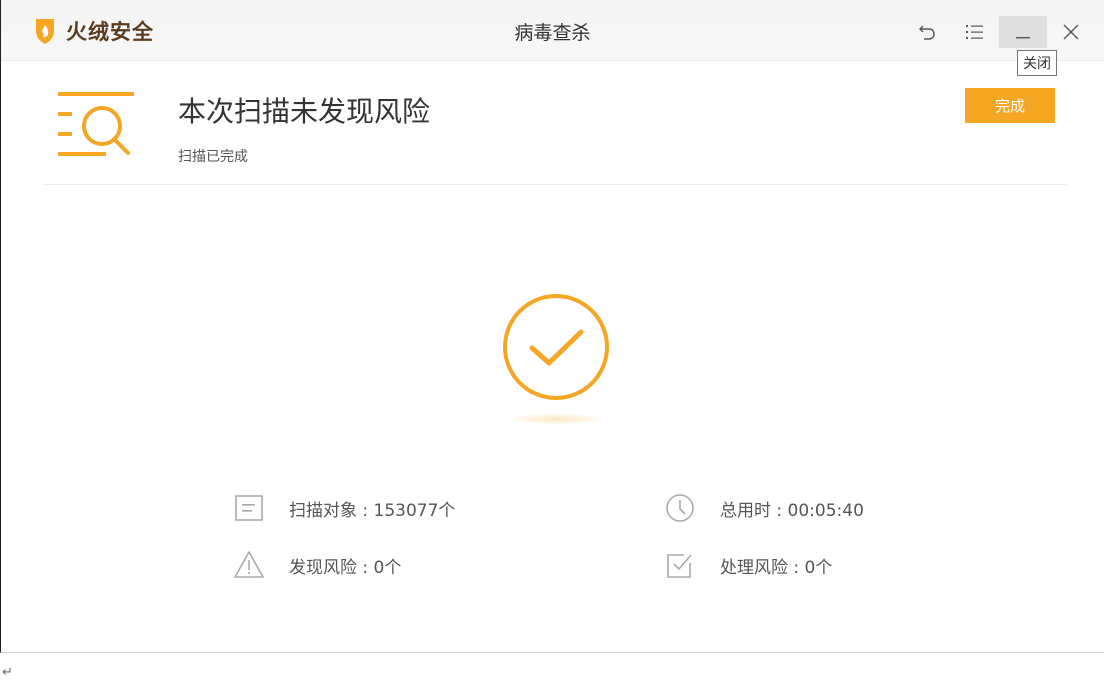 The image size is (1105, 683). I want to click on result-title: 本次扫描未发现风险, so click(304, 111).